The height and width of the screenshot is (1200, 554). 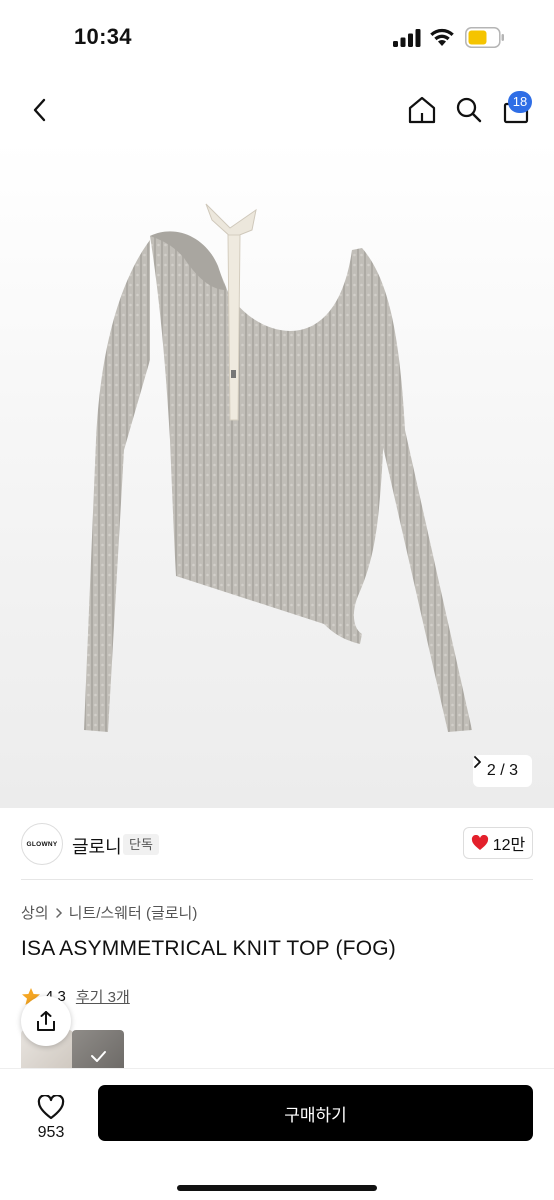 I want to click on brand-like-button: 12만, so click(x=498, y=843).